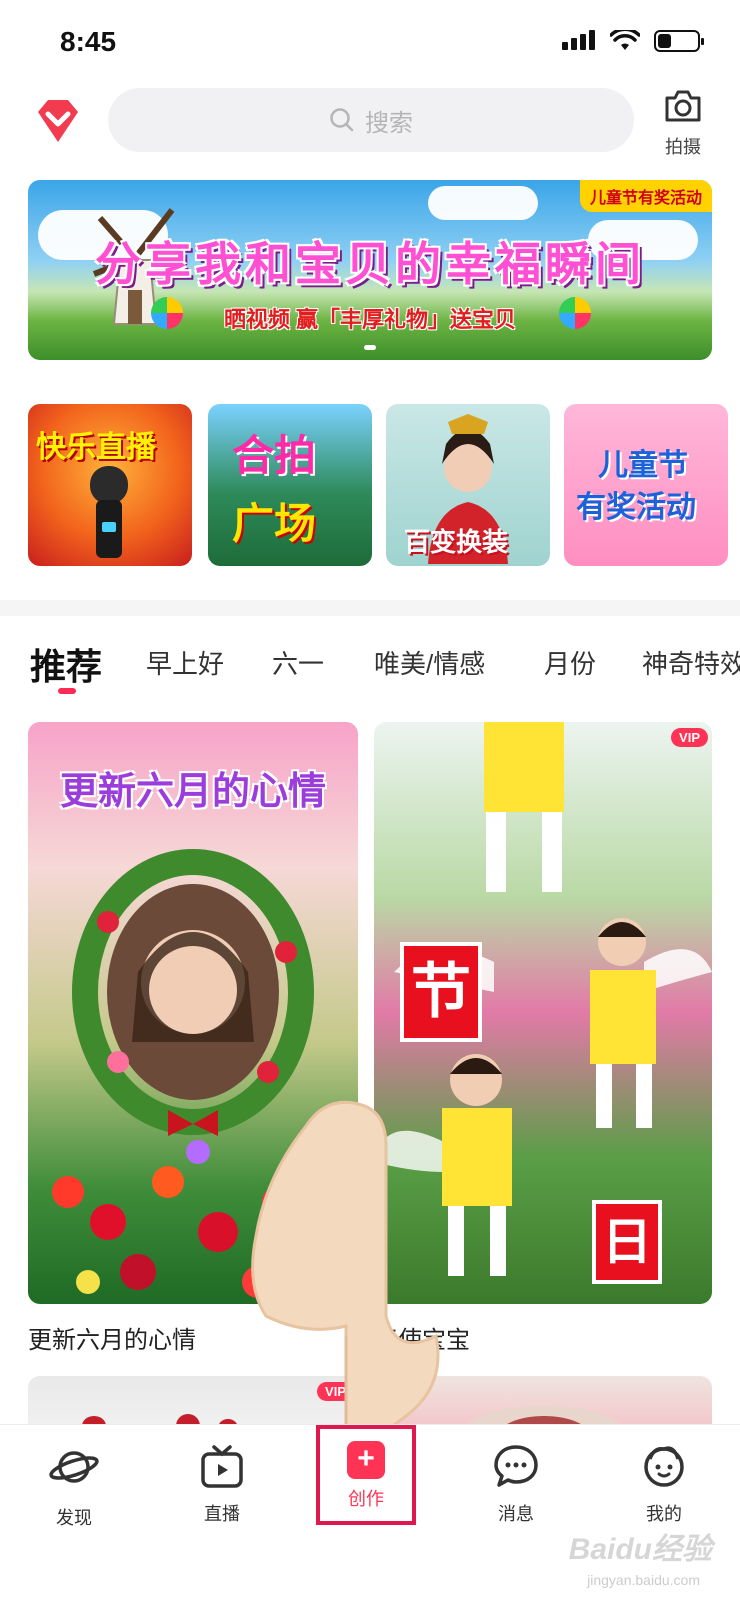 The height and width of the screenshot is (1600, 740). I want to click on chat-bubble-icon, so click(516, 1466).